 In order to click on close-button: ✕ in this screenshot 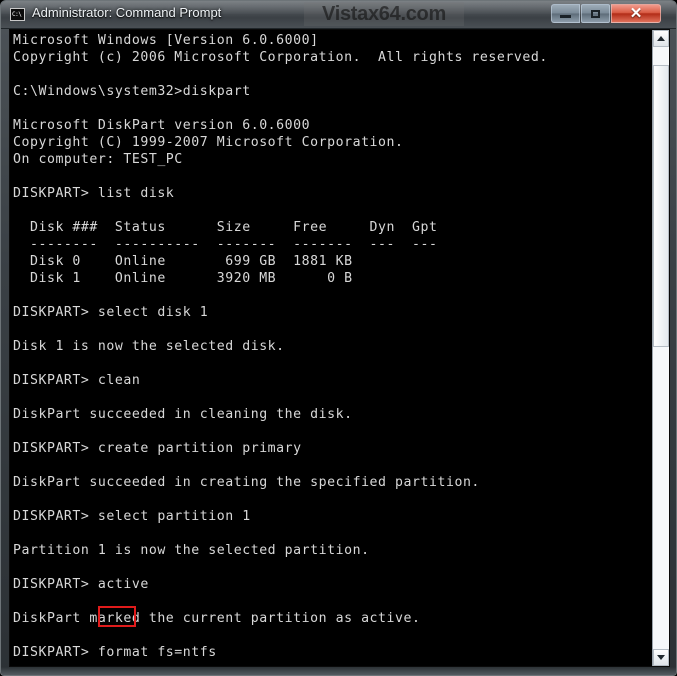, I will do `click(636, 13)`.